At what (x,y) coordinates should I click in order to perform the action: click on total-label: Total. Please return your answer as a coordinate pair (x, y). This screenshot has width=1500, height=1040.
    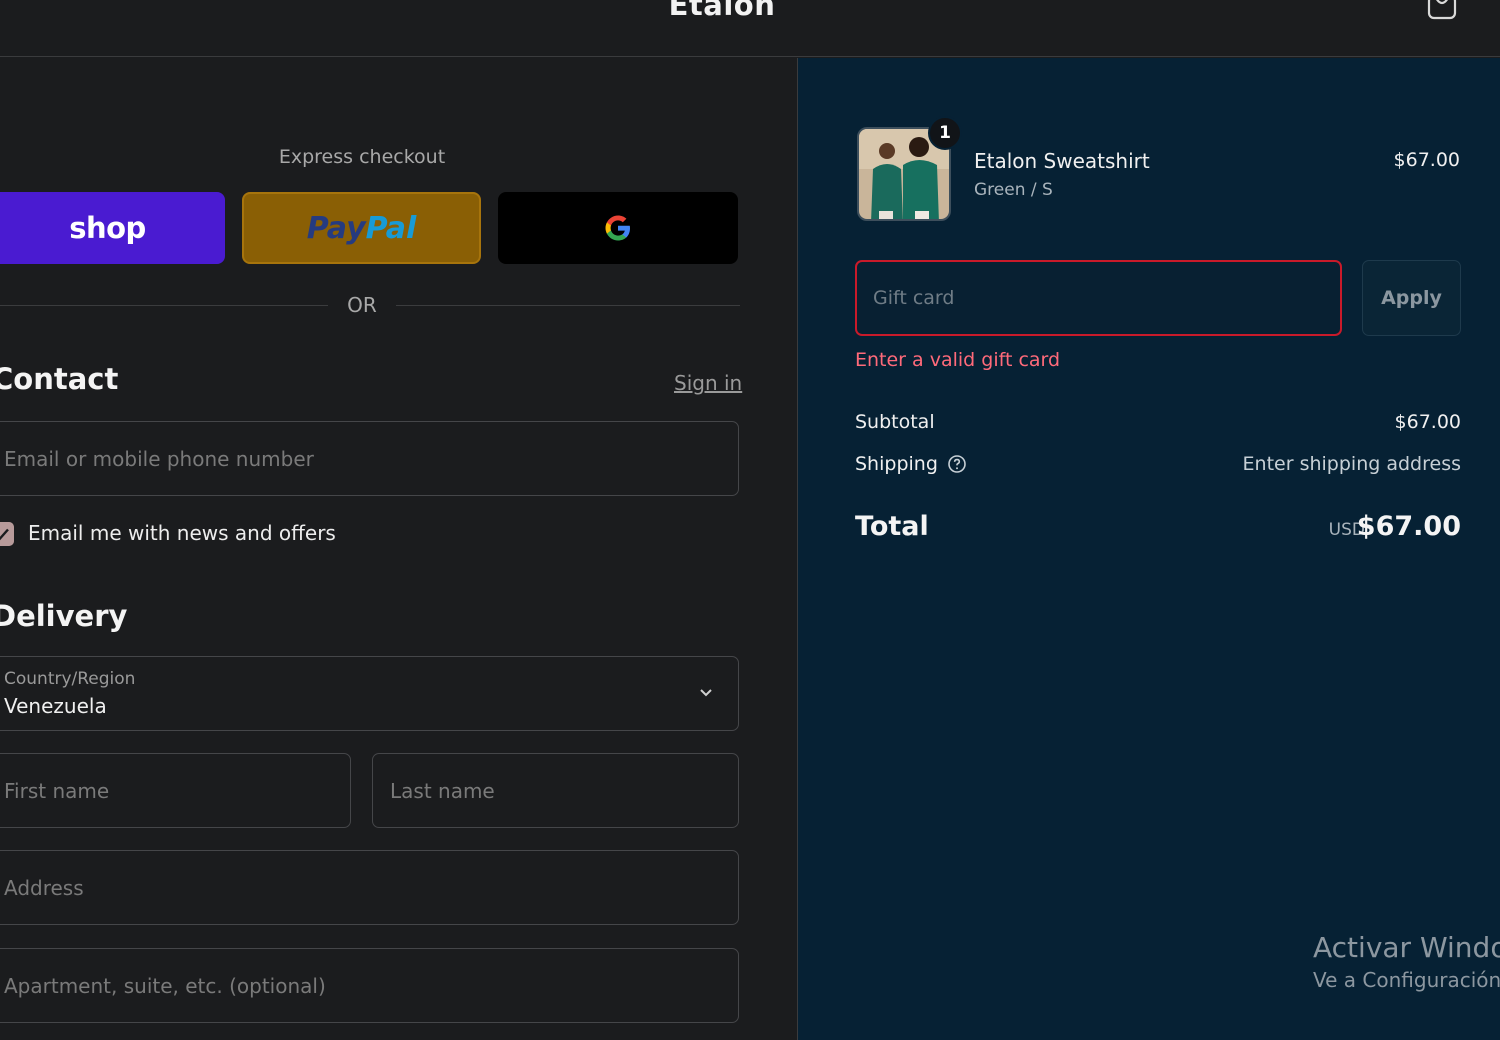
    Looking at the image, I should click on (892, 526).